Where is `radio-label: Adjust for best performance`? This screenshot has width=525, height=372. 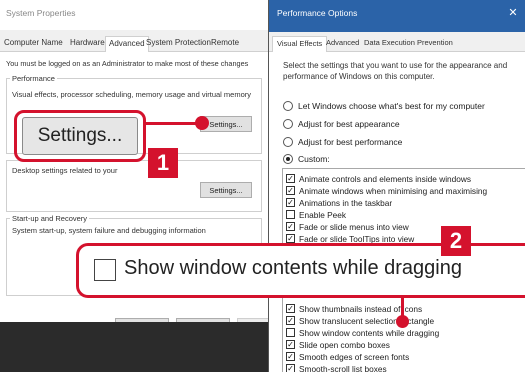 radio-label: Adjust for best performance is located at coordinates (350, 142).